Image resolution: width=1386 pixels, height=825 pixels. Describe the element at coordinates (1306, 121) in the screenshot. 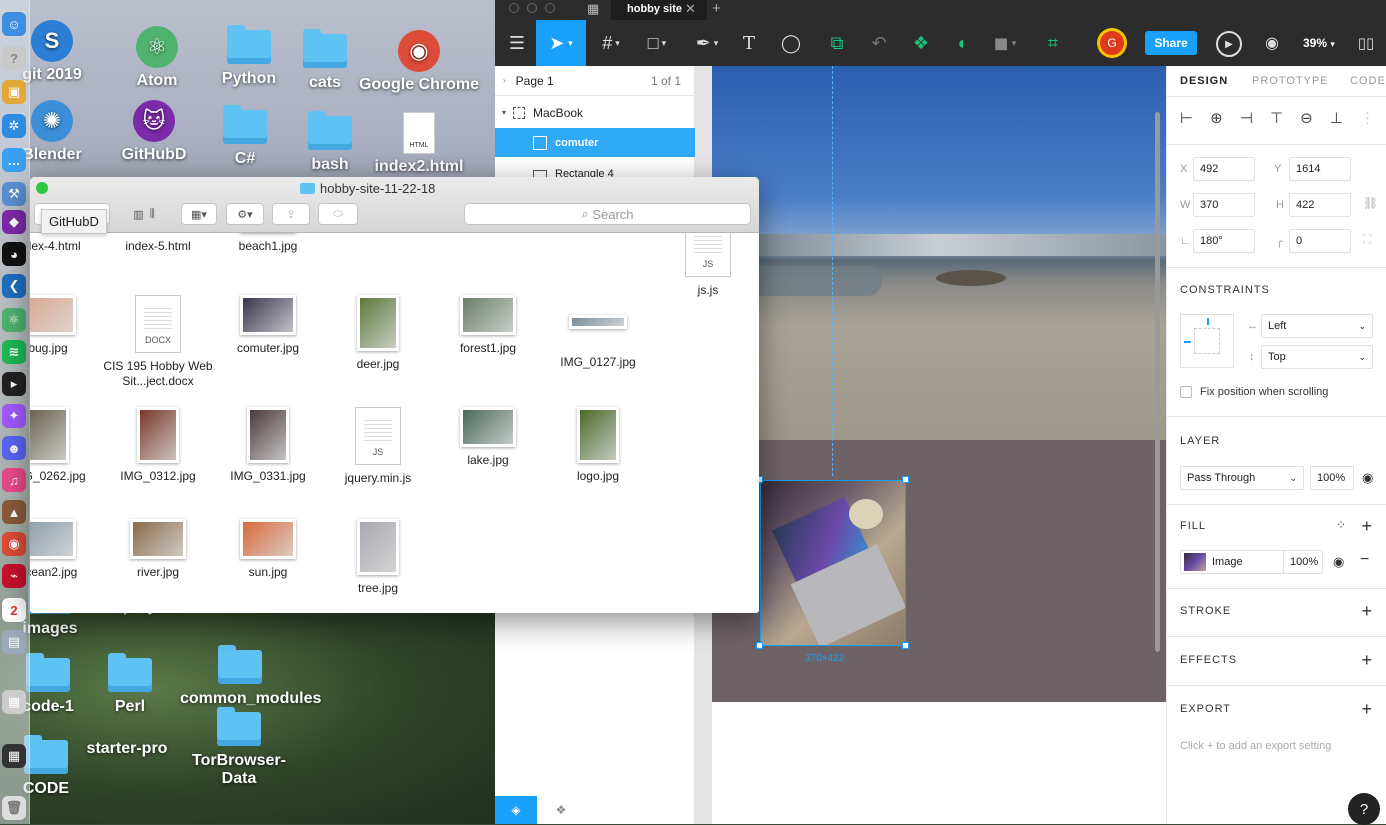

I see `align-vcenter-icon: ⊖` at that location.